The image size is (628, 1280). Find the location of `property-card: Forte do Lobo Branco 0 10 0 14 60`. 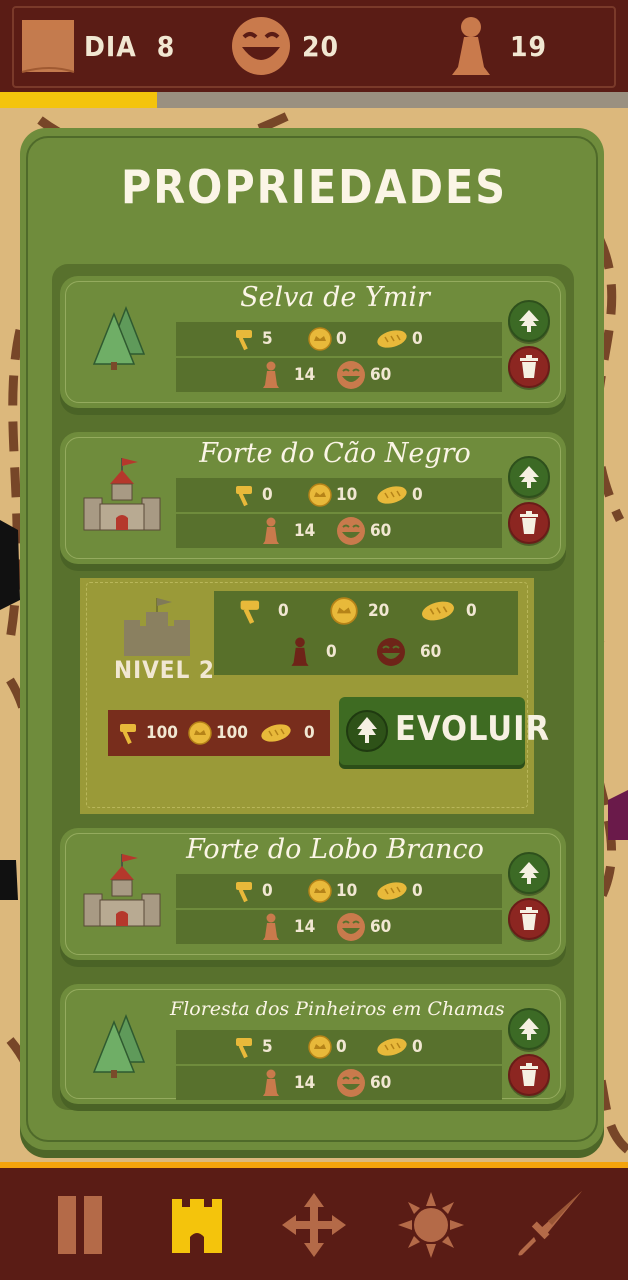

property-card: Forte do Lobo Branco 0 10 0 14 60 is located at coordinates (313, 894).